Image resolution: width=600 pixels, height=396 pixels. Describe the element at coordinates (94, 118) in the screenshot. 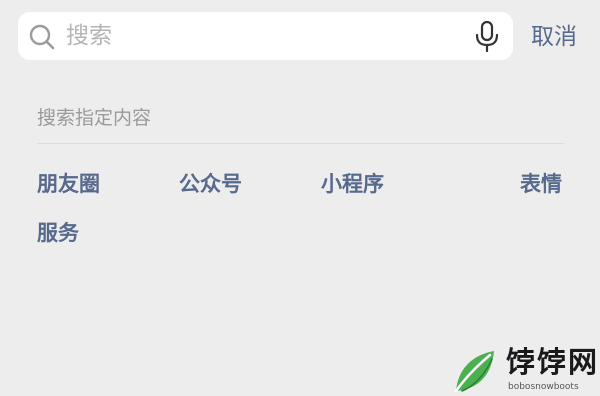

I see `section-title: 搜索指定内容` at that location.